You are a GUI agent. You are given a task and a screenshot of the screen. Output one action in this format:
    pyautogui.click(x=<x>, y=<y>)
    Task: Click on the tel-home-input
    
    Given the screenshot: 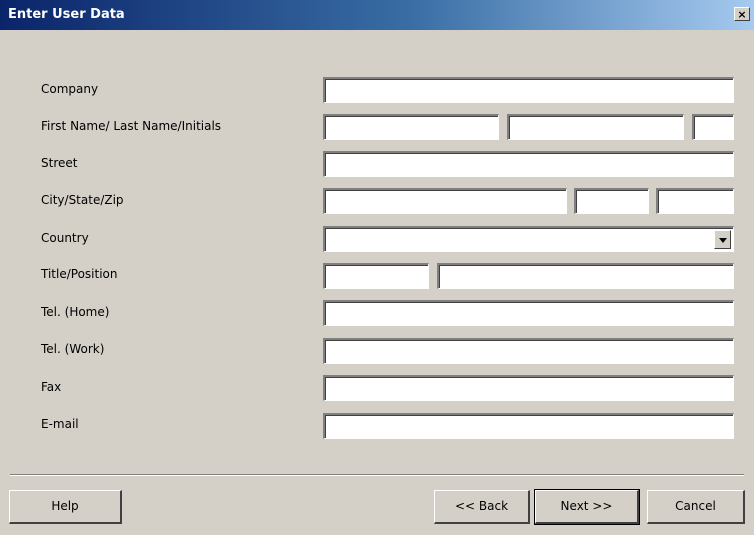 What is the action you would take?
    pyautogui.click(x=529, y=313)
    